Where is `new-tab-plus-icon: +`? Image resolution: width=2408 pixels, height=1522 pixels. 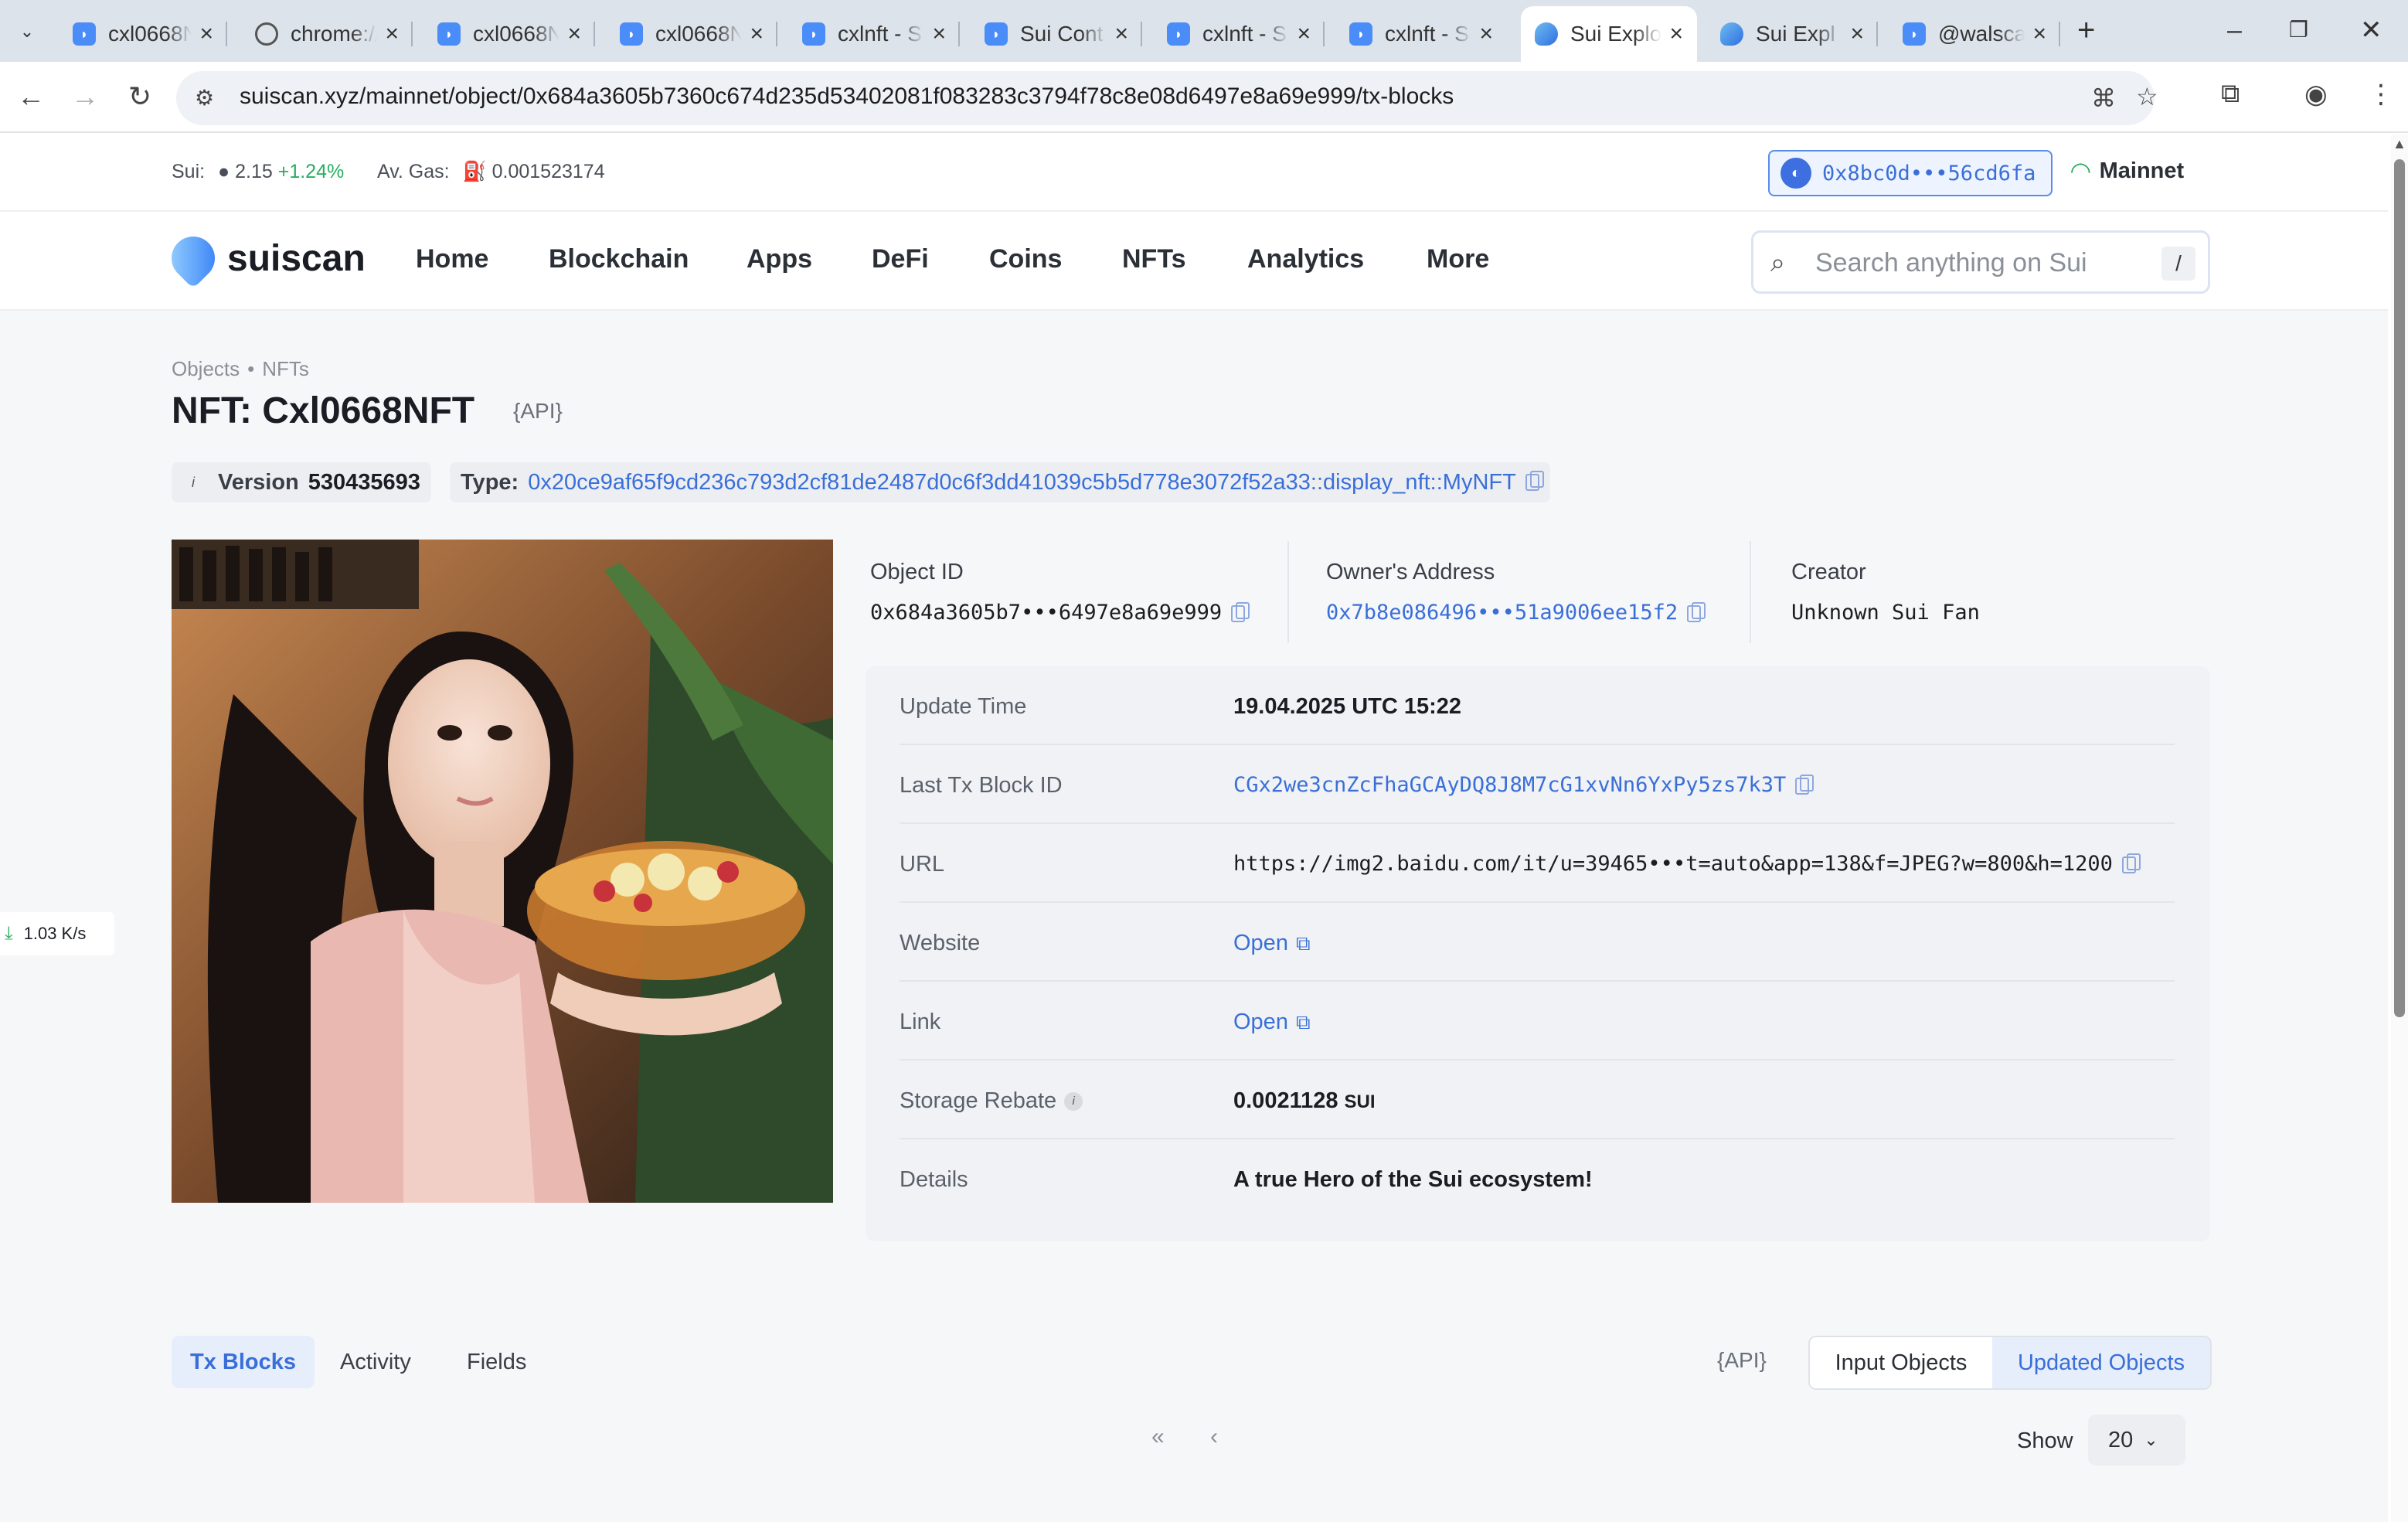 new-tab-plus-icon: + is located at coordinates (2086, 30).